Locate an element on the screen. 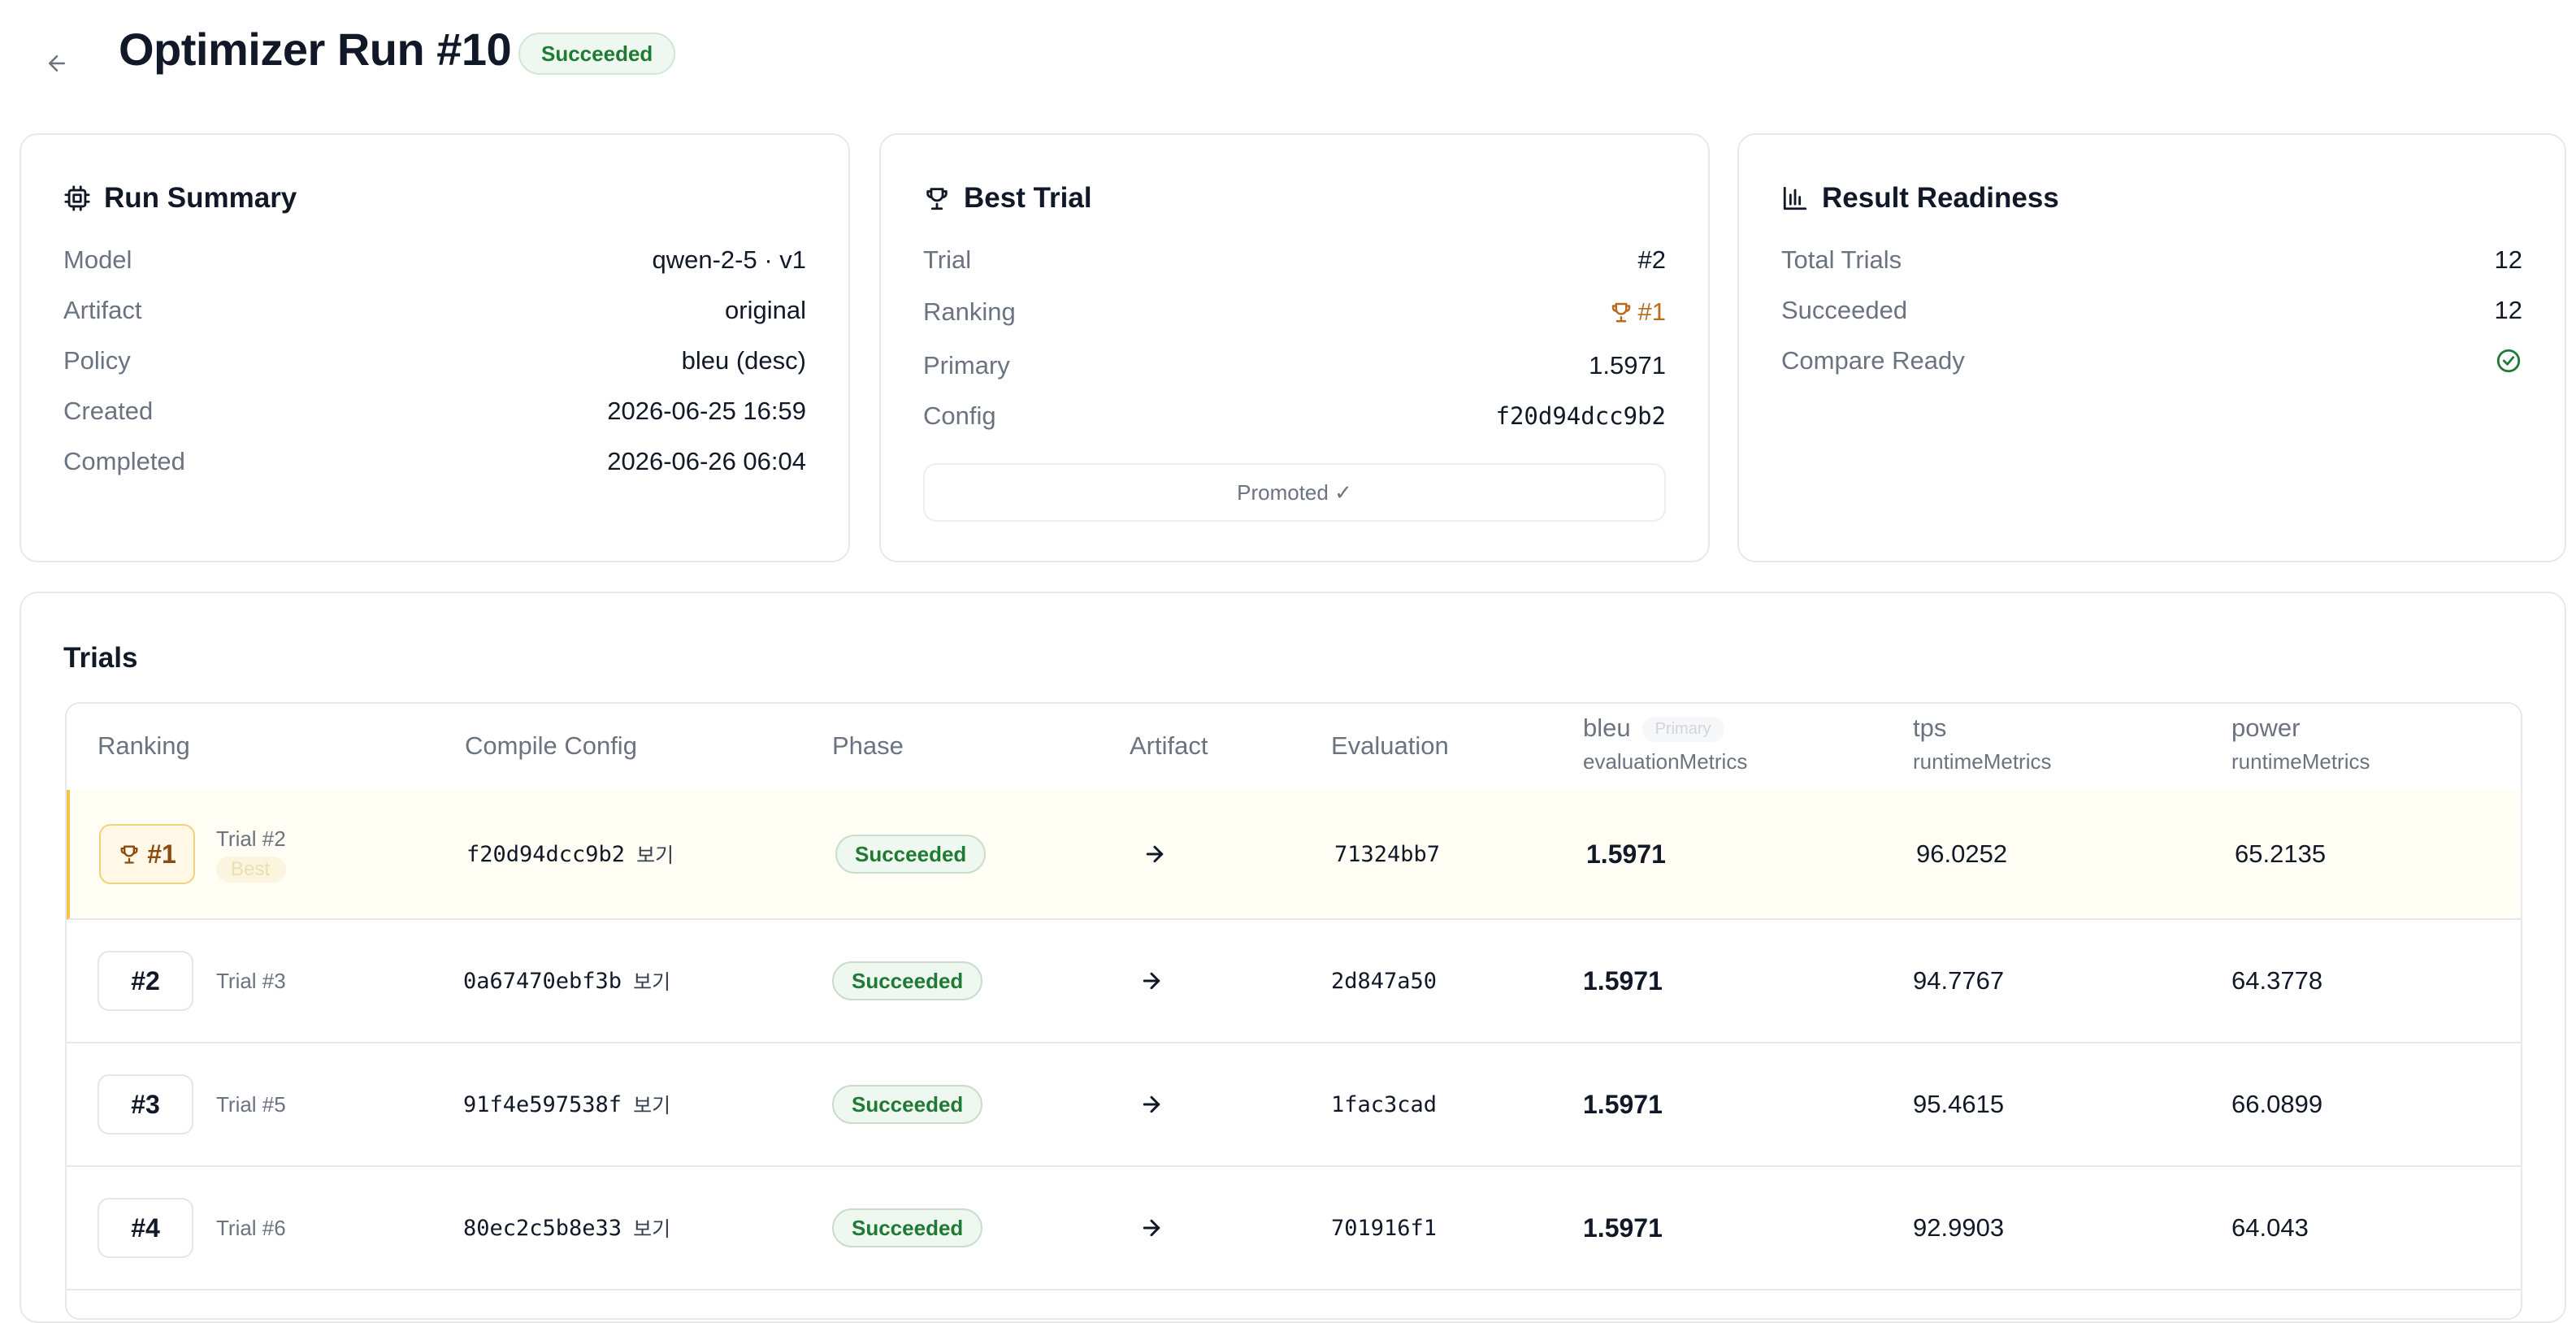  evaluation-id: 2d847a50 is located at coordinates (1384, 981).